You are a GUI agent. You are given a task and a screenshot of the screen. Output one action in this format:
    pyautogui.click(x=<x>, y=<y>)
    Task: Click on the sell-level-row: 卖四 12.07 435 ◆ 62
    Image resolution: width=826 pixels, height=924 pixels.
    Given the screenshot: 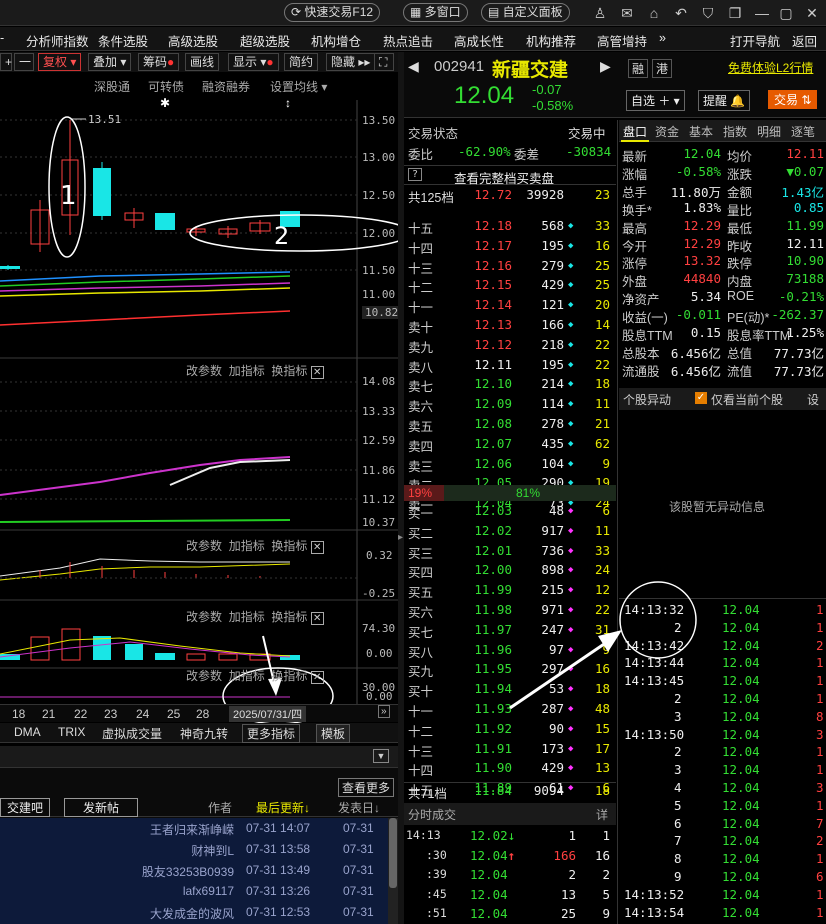 What is the action you would take?
    pyautogui.click(x=510, y=445)
    